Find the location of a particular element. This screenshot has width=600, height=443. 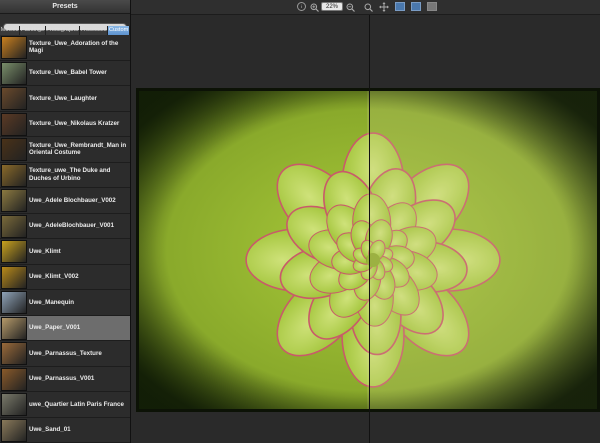

preset-label: Texture_Uwe_Babel Tower is located at coordinates (68, 72).